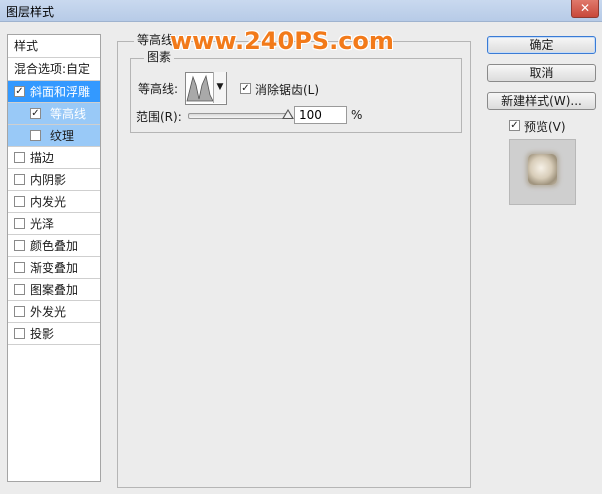  I want to click on sidebar-item-1: ✓ 斜面和浮雕, so click(54, 92).